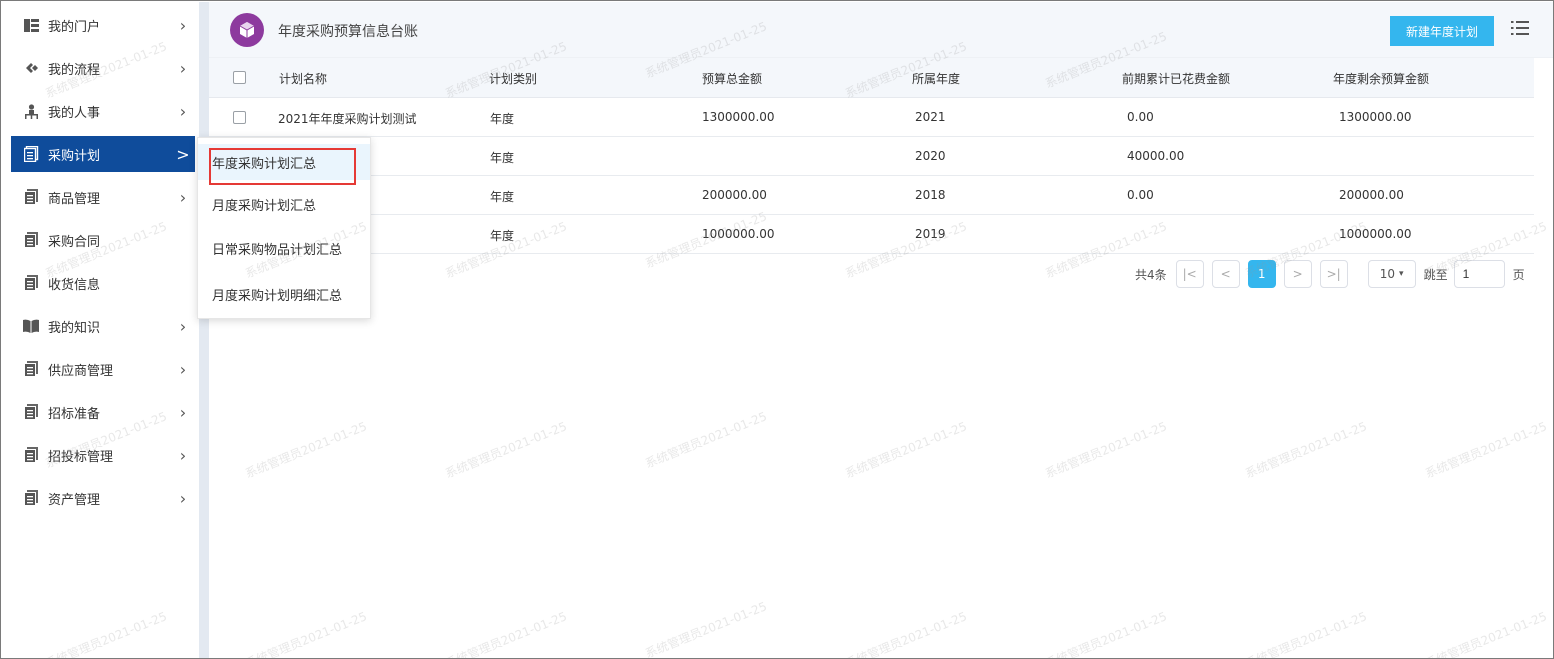  I want to click on prev-page-button: <, so click(1225, 274).